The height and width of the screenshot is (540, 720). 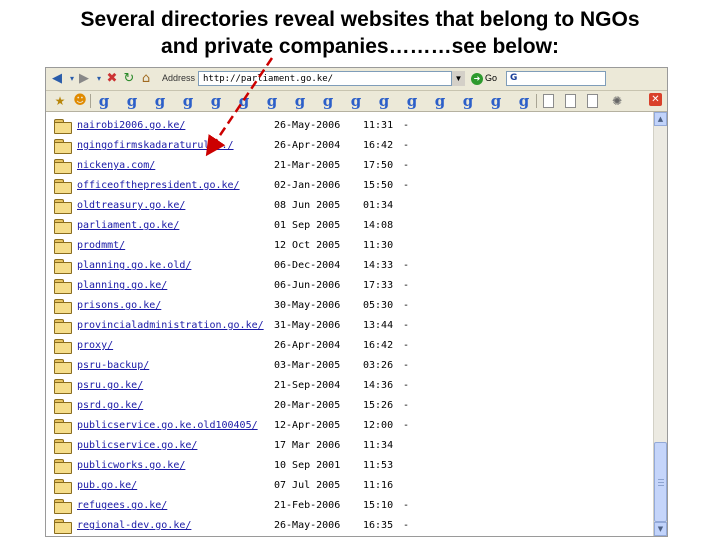 I want to click on table-row: regional-dev.go.ke/26-May-2006 16:35-, so click(x=349, y=526).